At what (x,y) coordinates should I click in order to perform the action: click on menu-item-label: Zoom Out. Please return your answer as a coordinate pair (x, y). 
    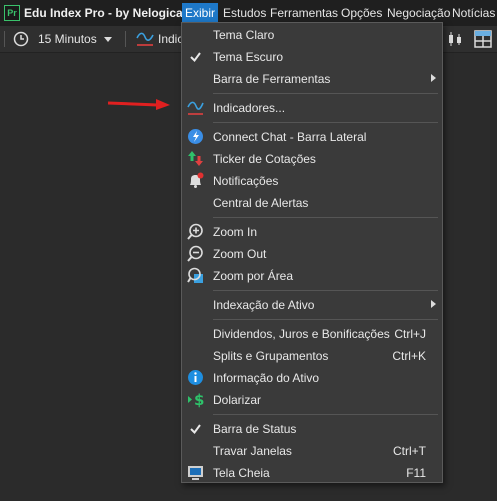
    Looking at the image, I should click on (240, 254).